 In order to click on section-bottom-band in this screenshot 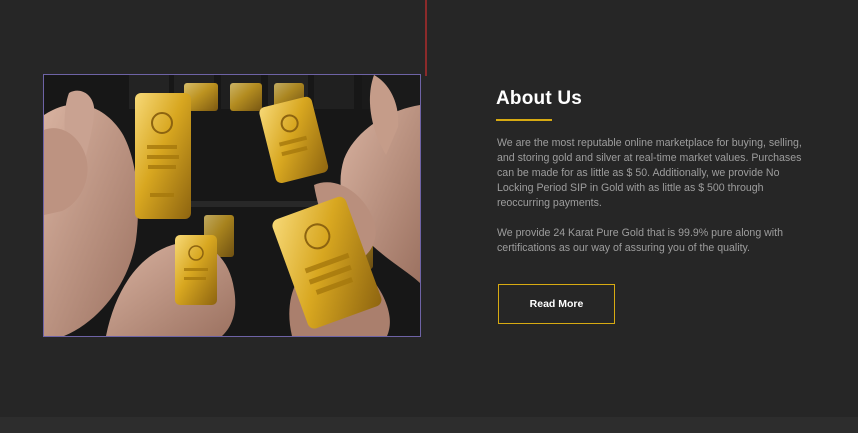, I will do `click(429, 425)`.